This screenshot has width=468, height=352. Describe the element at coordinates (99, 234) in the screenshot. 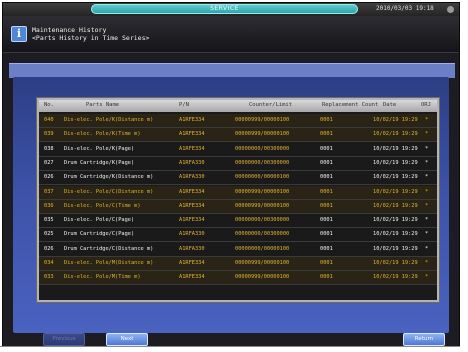

I see `row-parts-name: Drum Cartridge/C(Page)` at that location.